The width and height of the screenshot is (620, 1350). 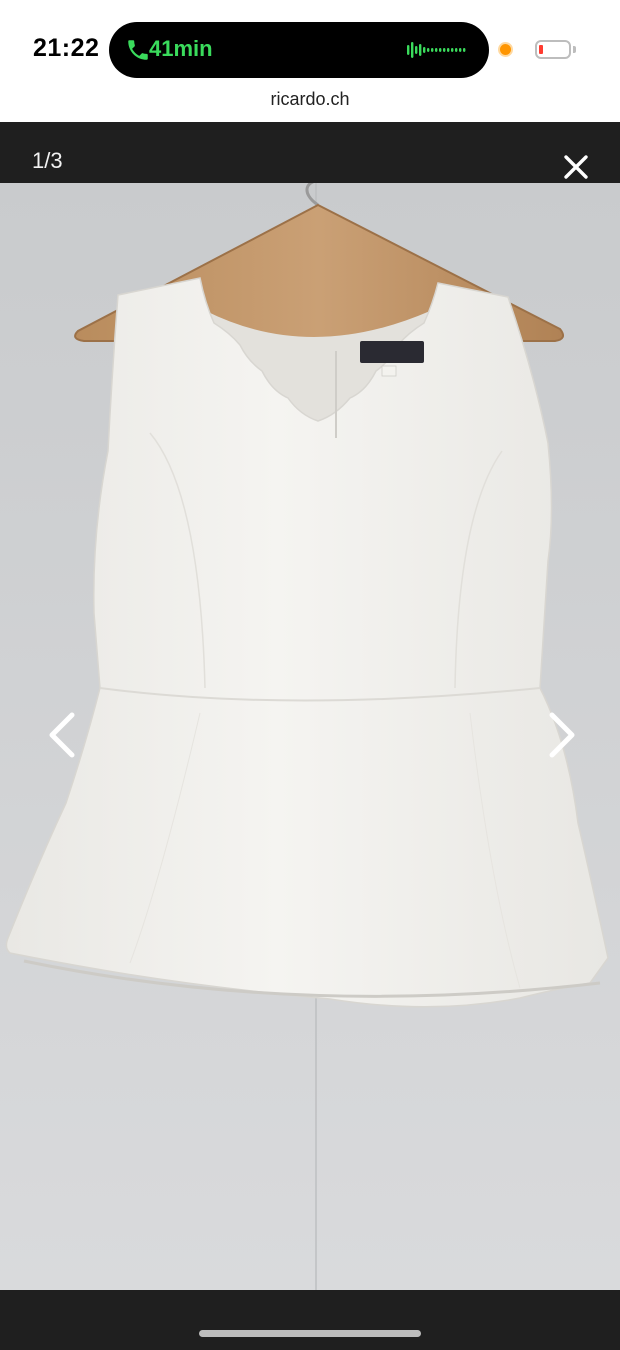 I want to click on image-counter: 1/3, so click(x=47, y=160).